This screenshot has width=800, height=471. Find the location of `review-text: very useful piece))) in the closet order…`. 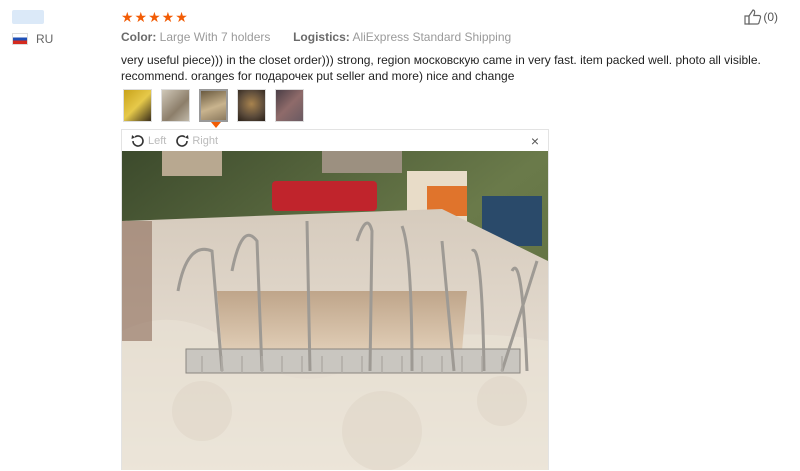

review-text: very useful piece))) in the closet order… is located at coordinates (441, 68).